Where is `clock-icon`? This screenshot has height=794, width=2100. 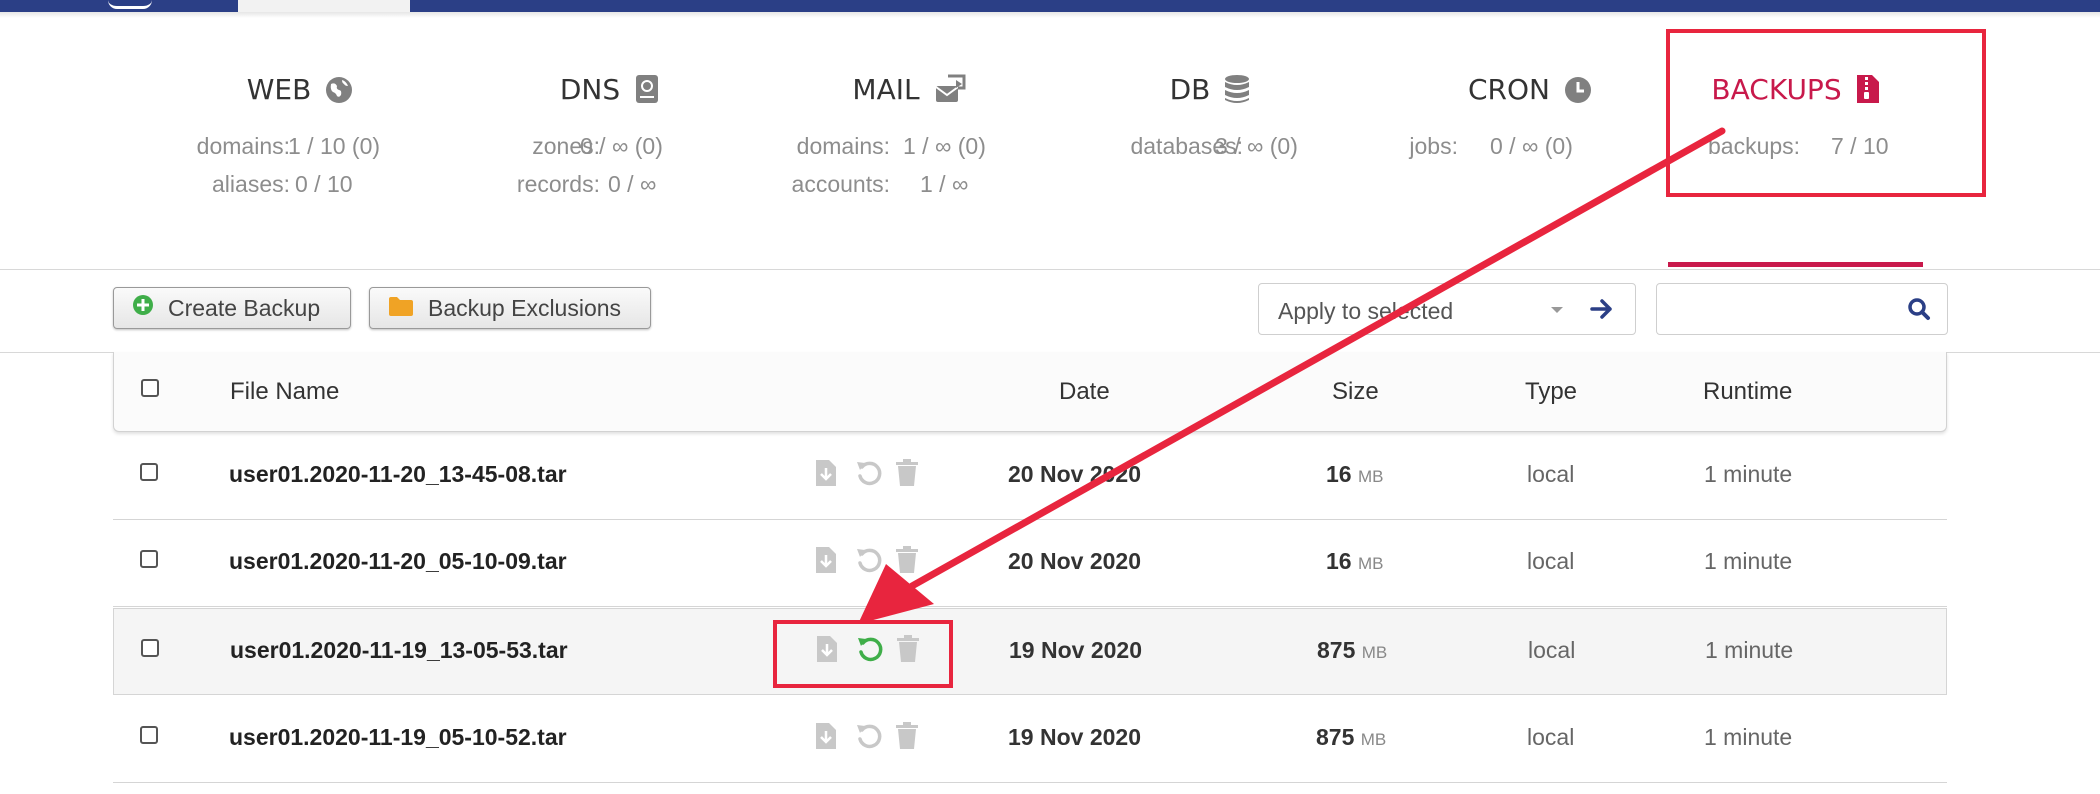
clock-icon is located at coordinates (1578, 93).